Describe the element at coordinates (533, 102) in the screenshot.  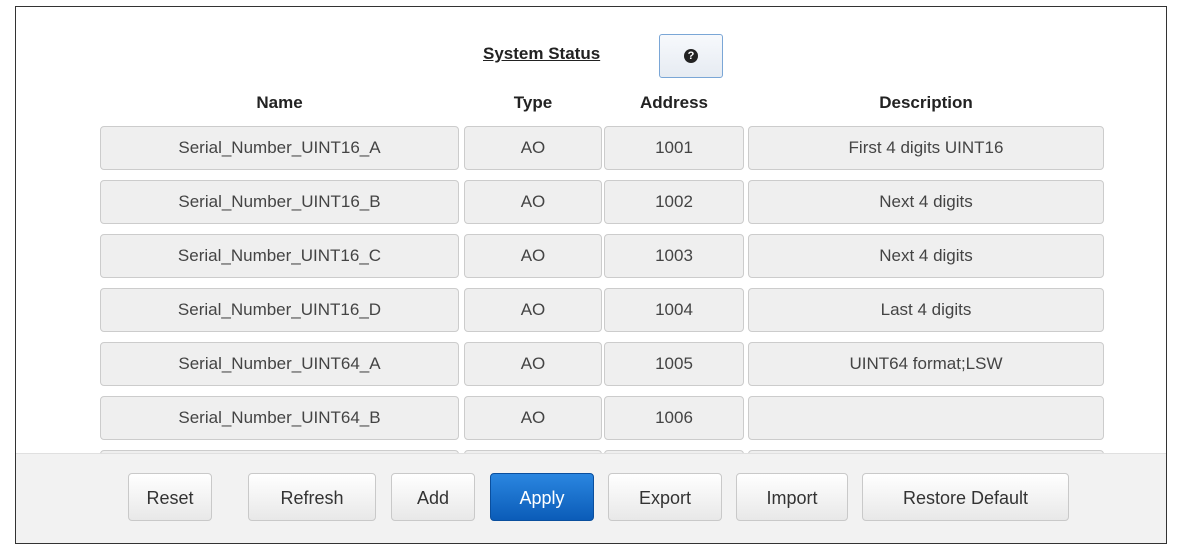
I see `column-header-type: Type` at that location.